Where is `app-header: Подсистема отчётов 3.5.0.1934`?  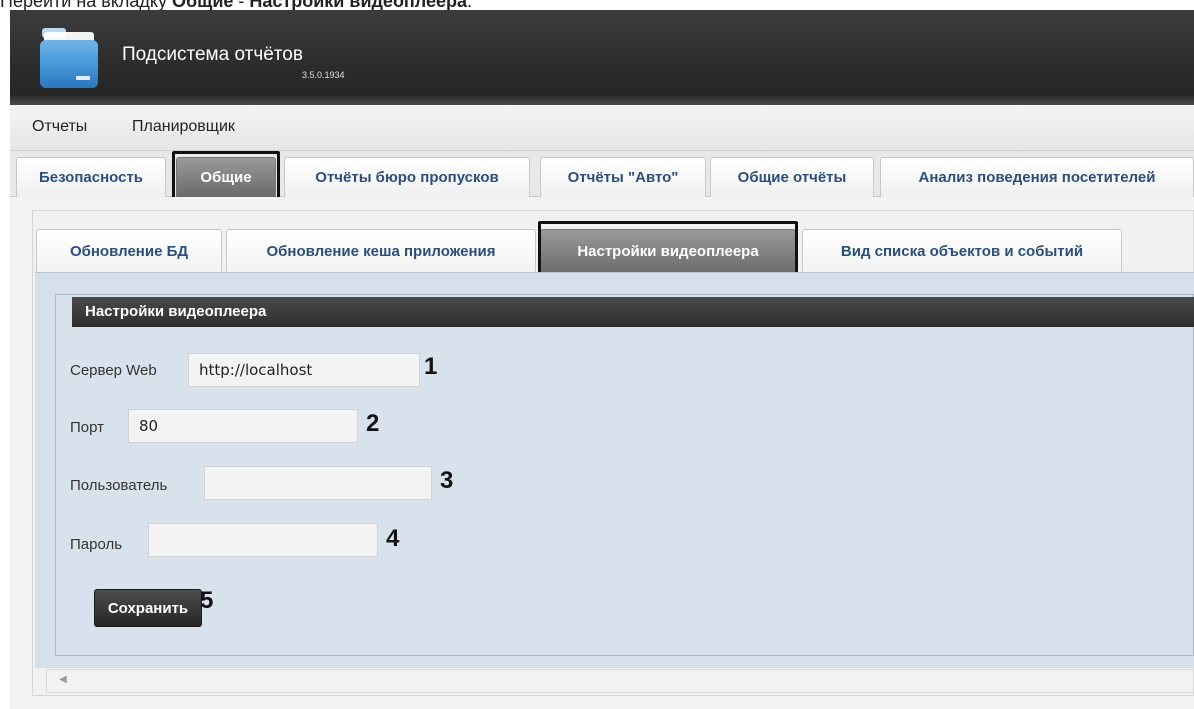
app-header: Подсистема отчётов 3.5.0.1934 is located at coordinates (602, 57).